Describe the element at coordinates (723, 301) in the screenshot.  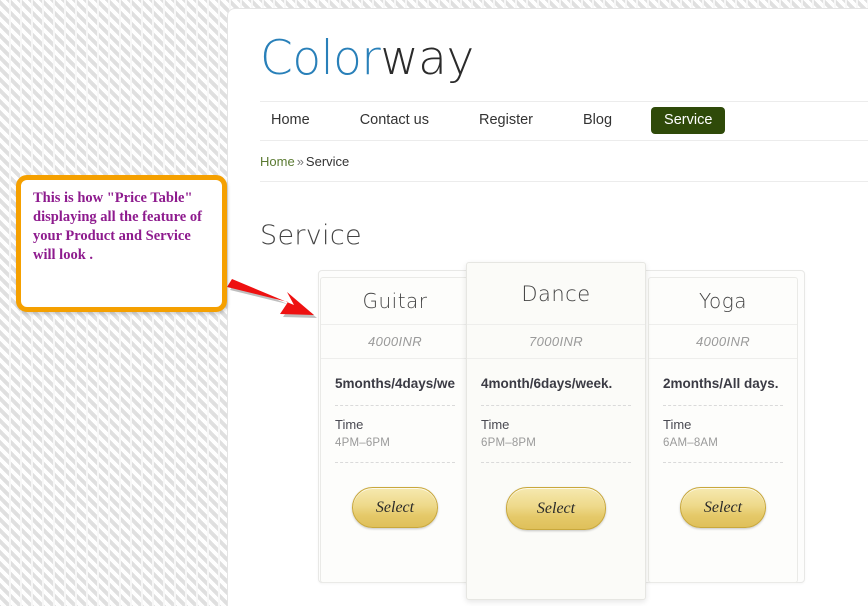
I see `price-card-title: Yoga` at that location.